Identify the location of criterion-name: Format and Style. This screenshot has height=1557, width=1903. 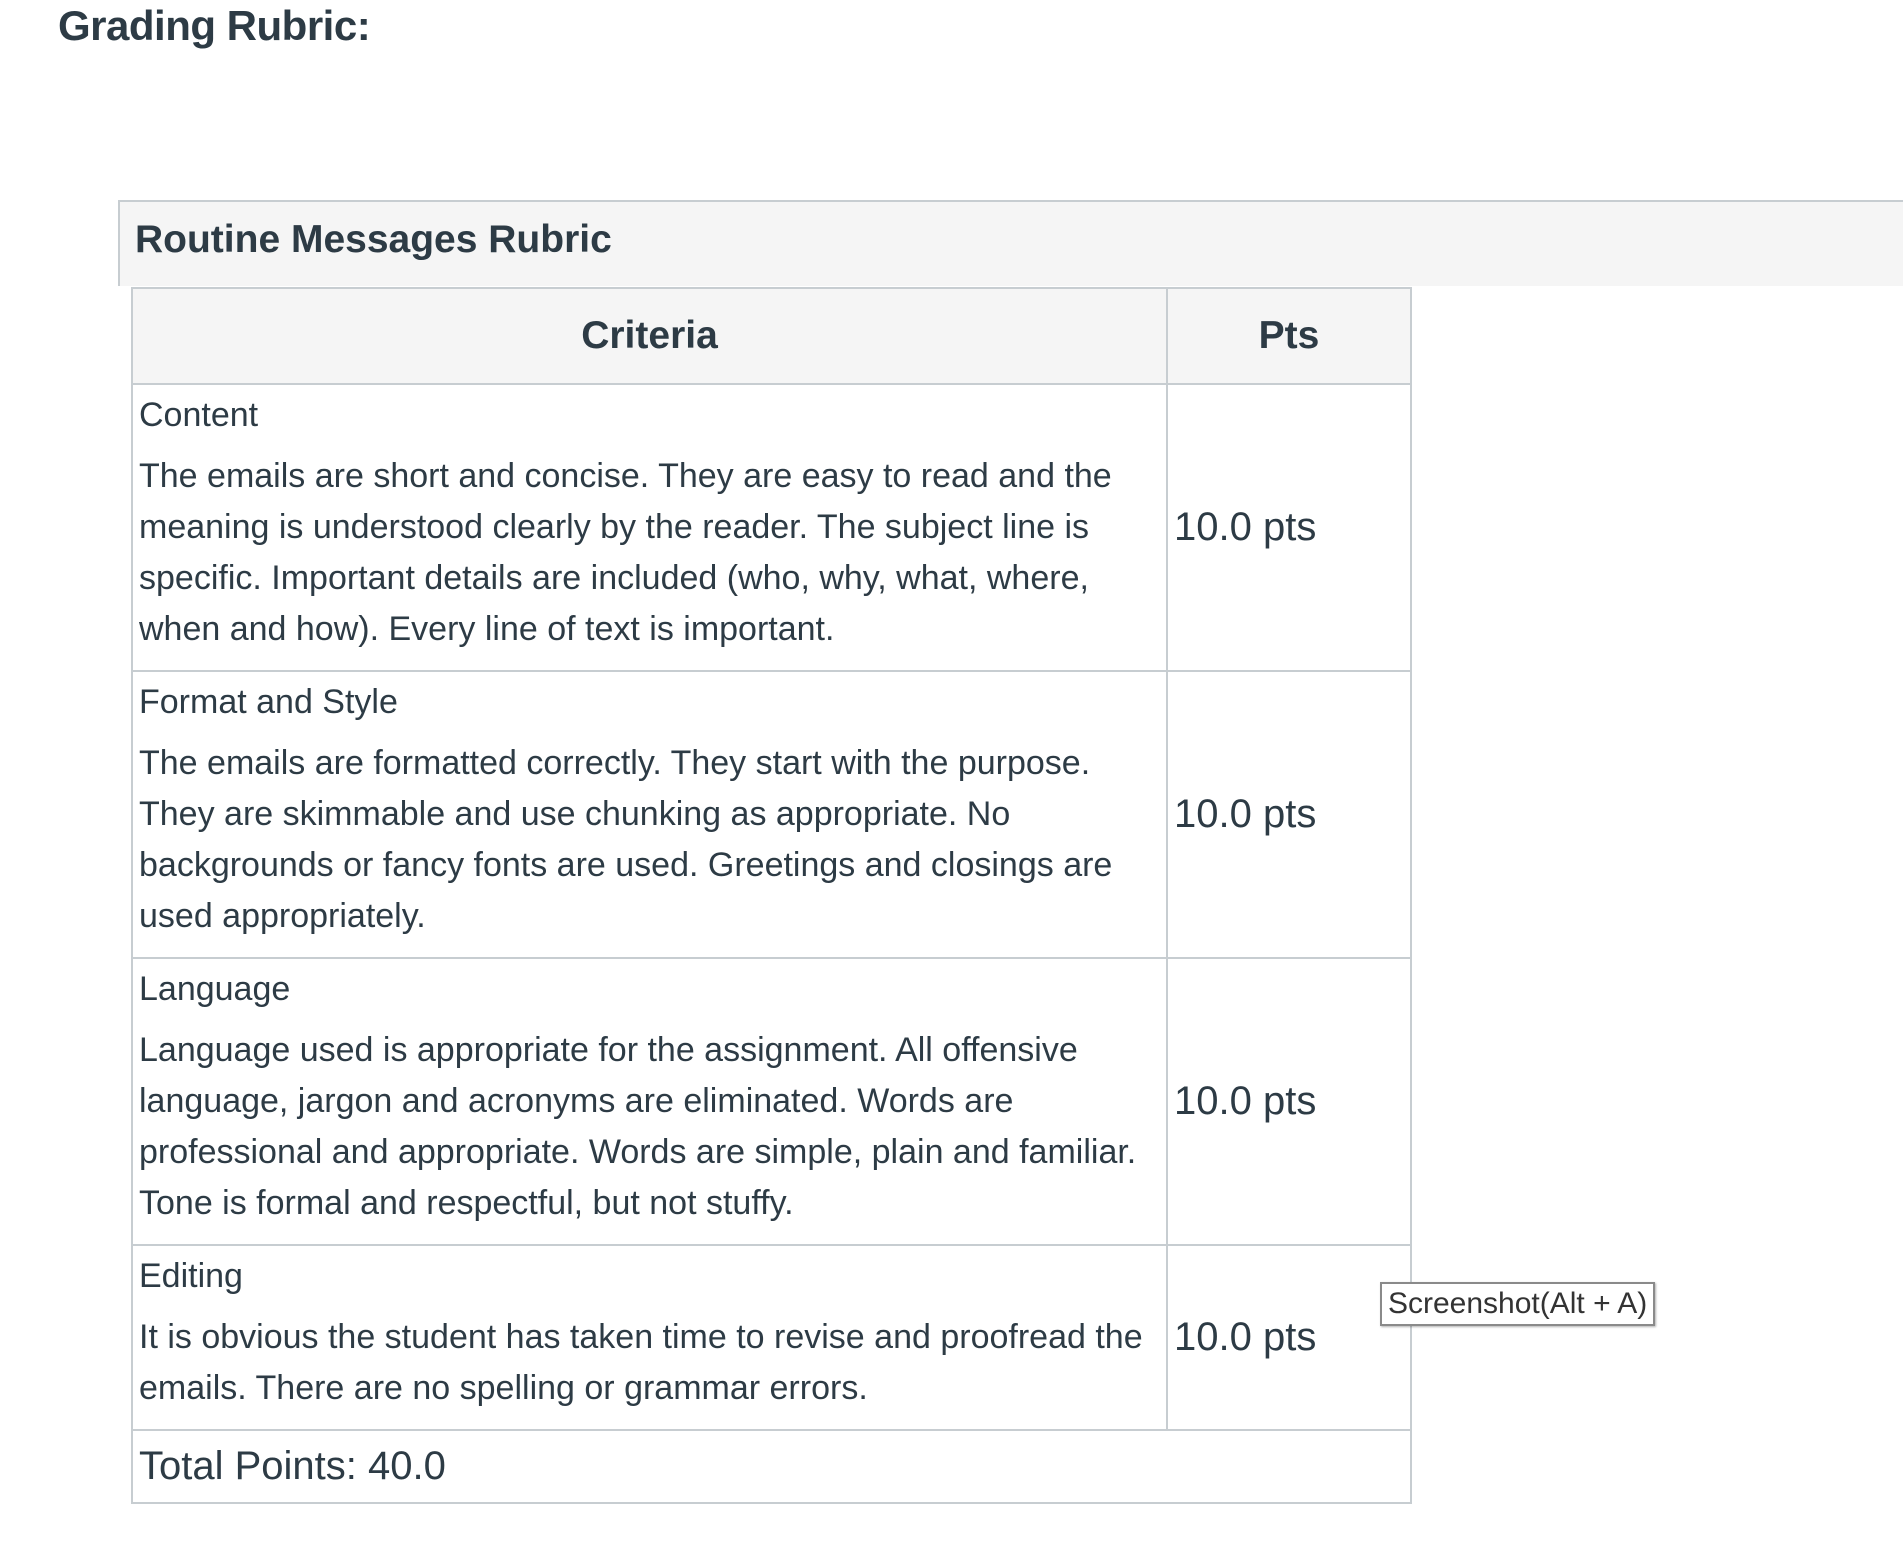
(268, 702).